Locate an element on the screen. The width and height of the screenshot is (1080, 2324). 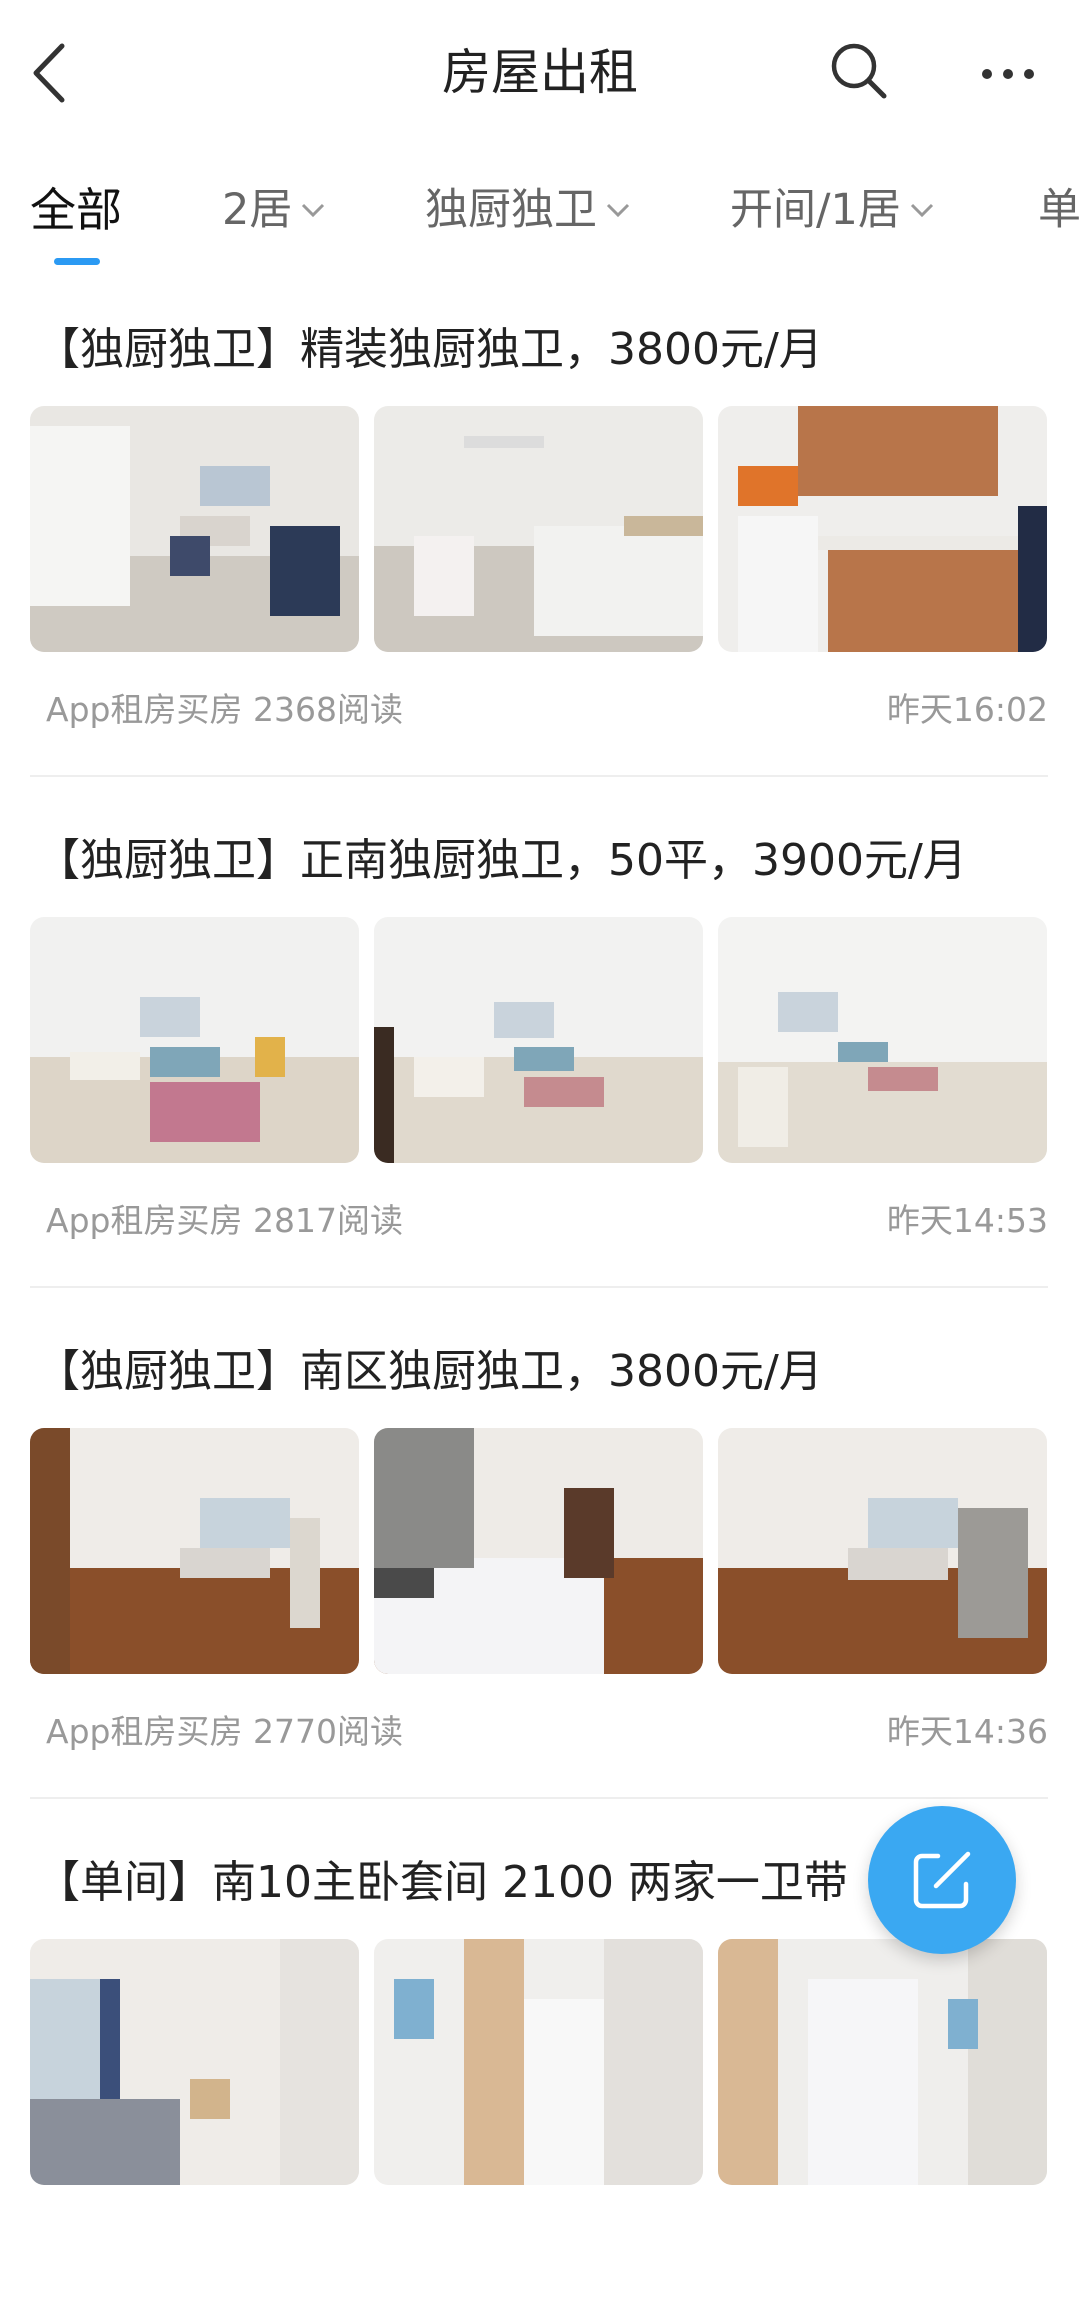
more-dots-icon is located at coordinates (1008, 74).